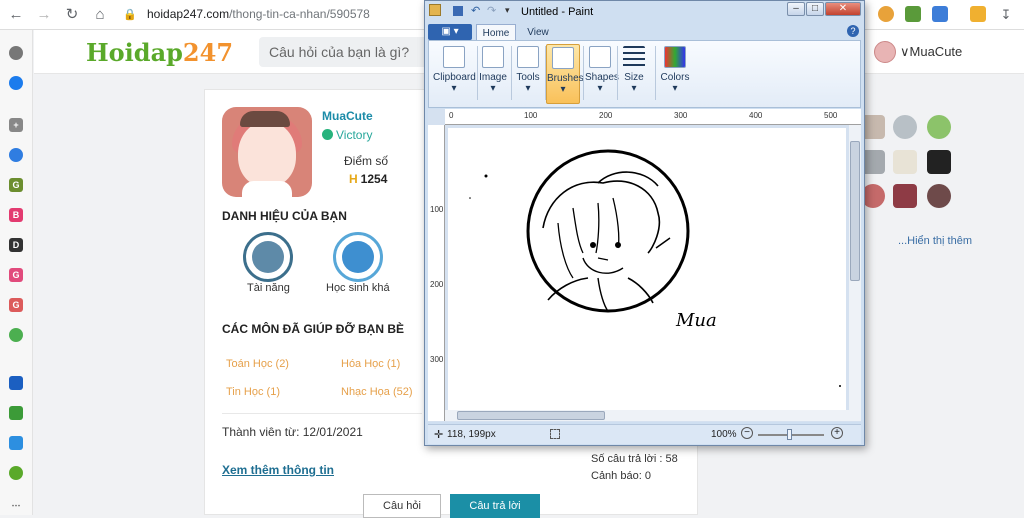  I want to click on help-icon: ?, so click(853, 31).